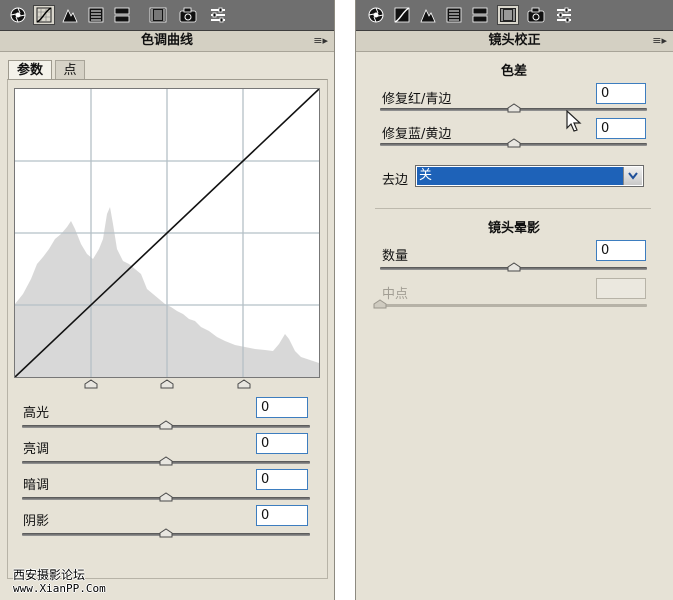 This screenshot has width=673, height=600. Describe the element at coordinates (513, 228) in the screenshot. I see `vignette-heading: 镜头晕影` at that location.